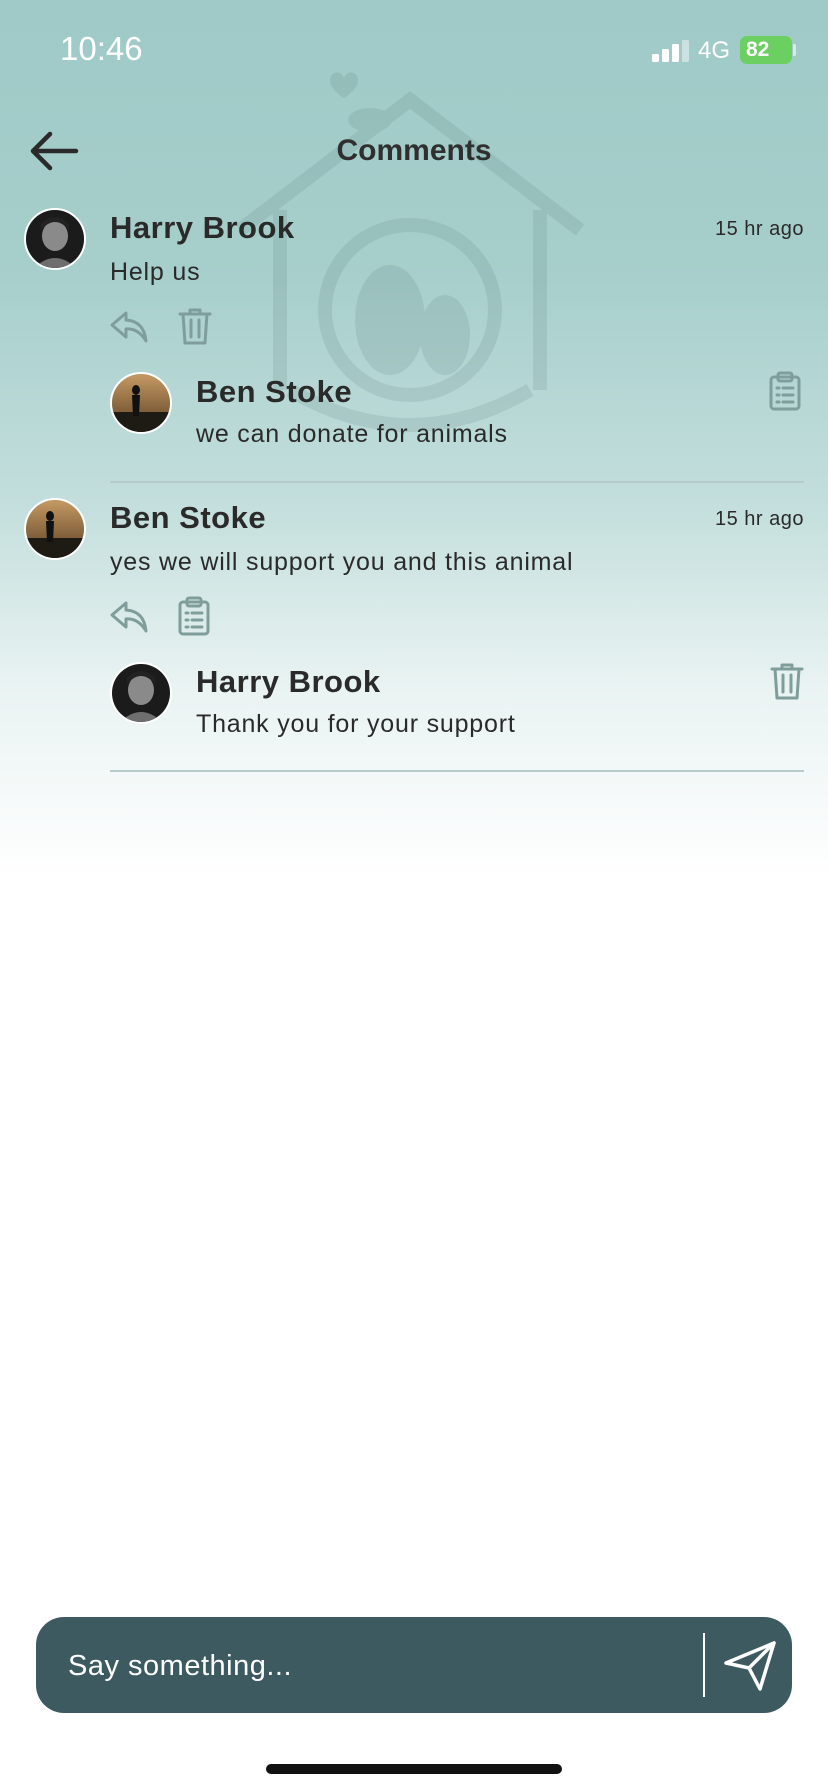  What do you see at coordinates (410, 252) in the screenshot?
I see `shelter-watermark-icon` at bounding box center [410, 252].